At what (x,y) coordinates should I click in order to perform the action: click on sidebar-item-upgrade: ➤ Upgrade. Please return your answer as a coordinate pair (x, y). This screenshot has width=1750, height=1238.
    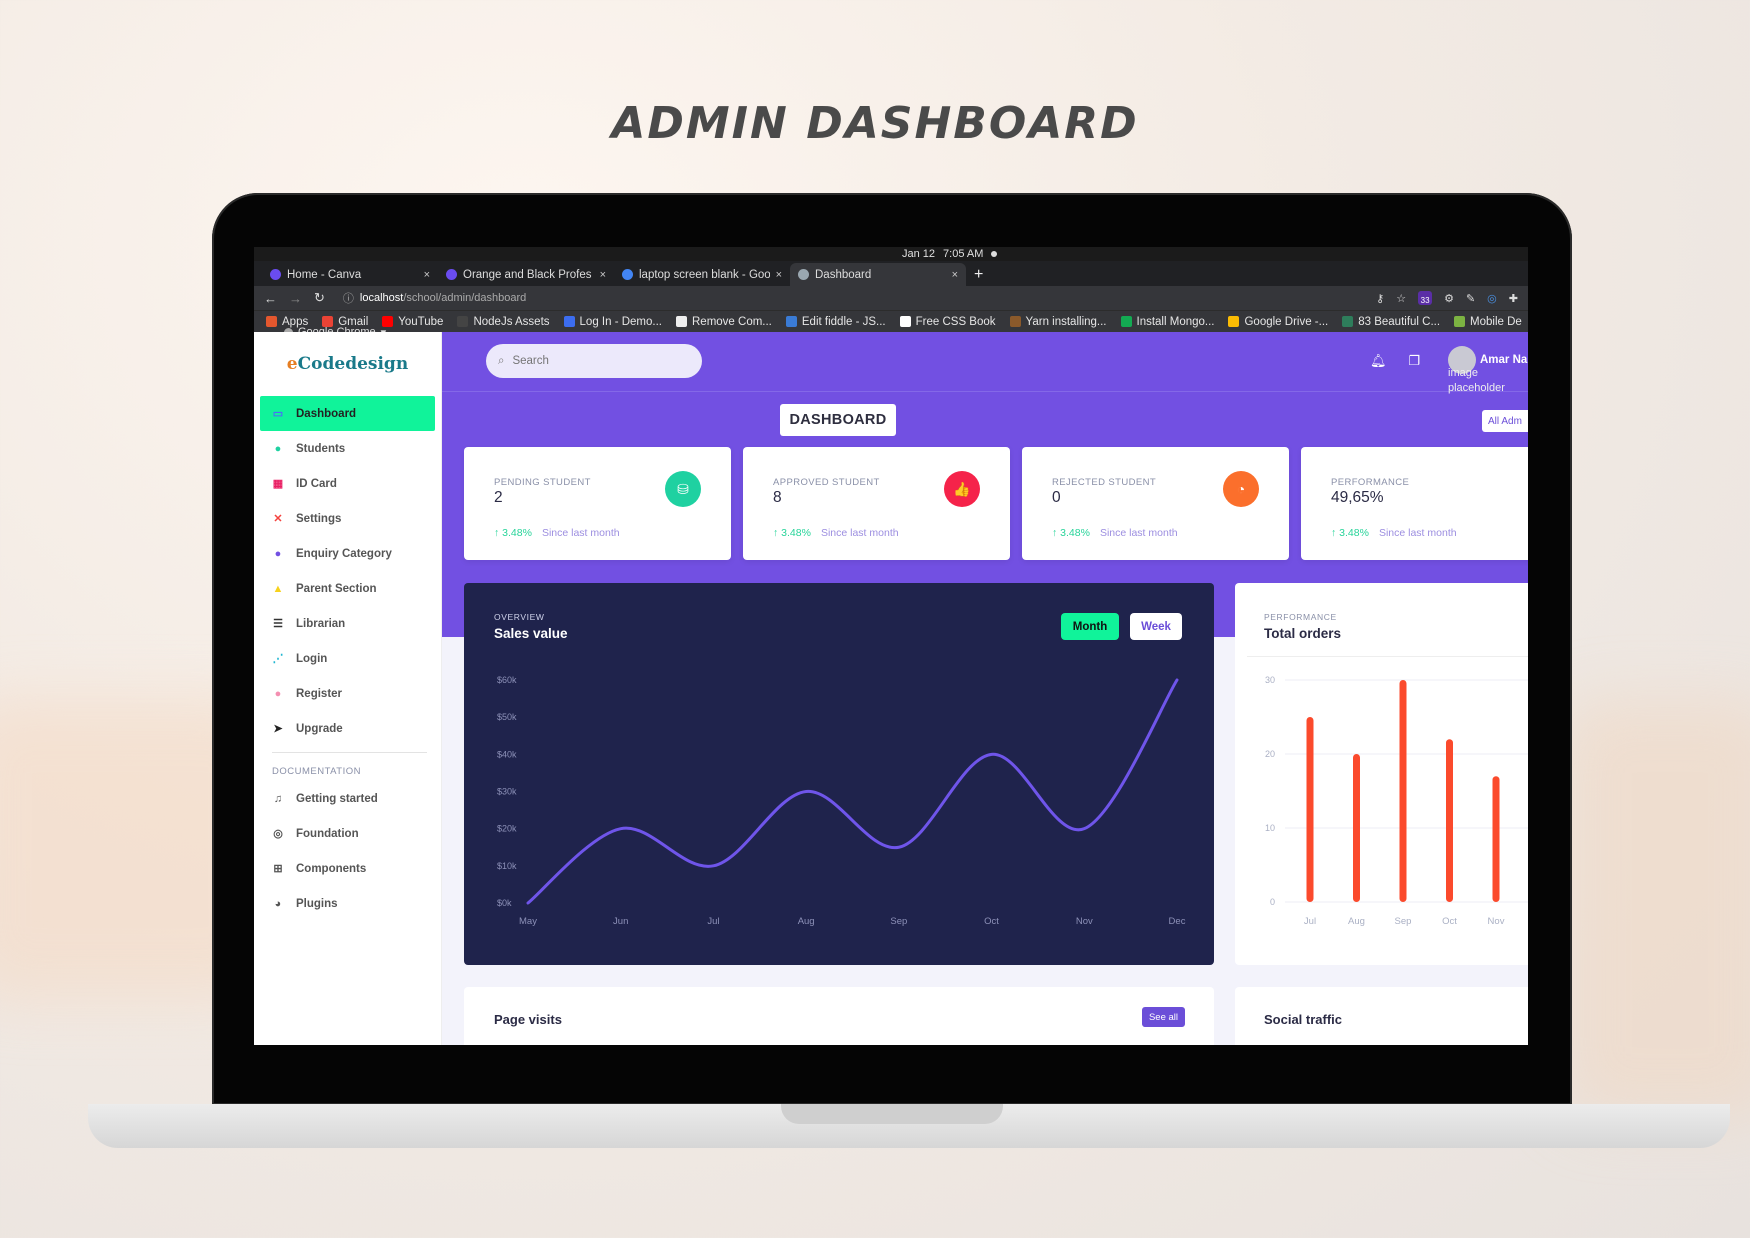
    Looking at the image, I should click on (347, 728).